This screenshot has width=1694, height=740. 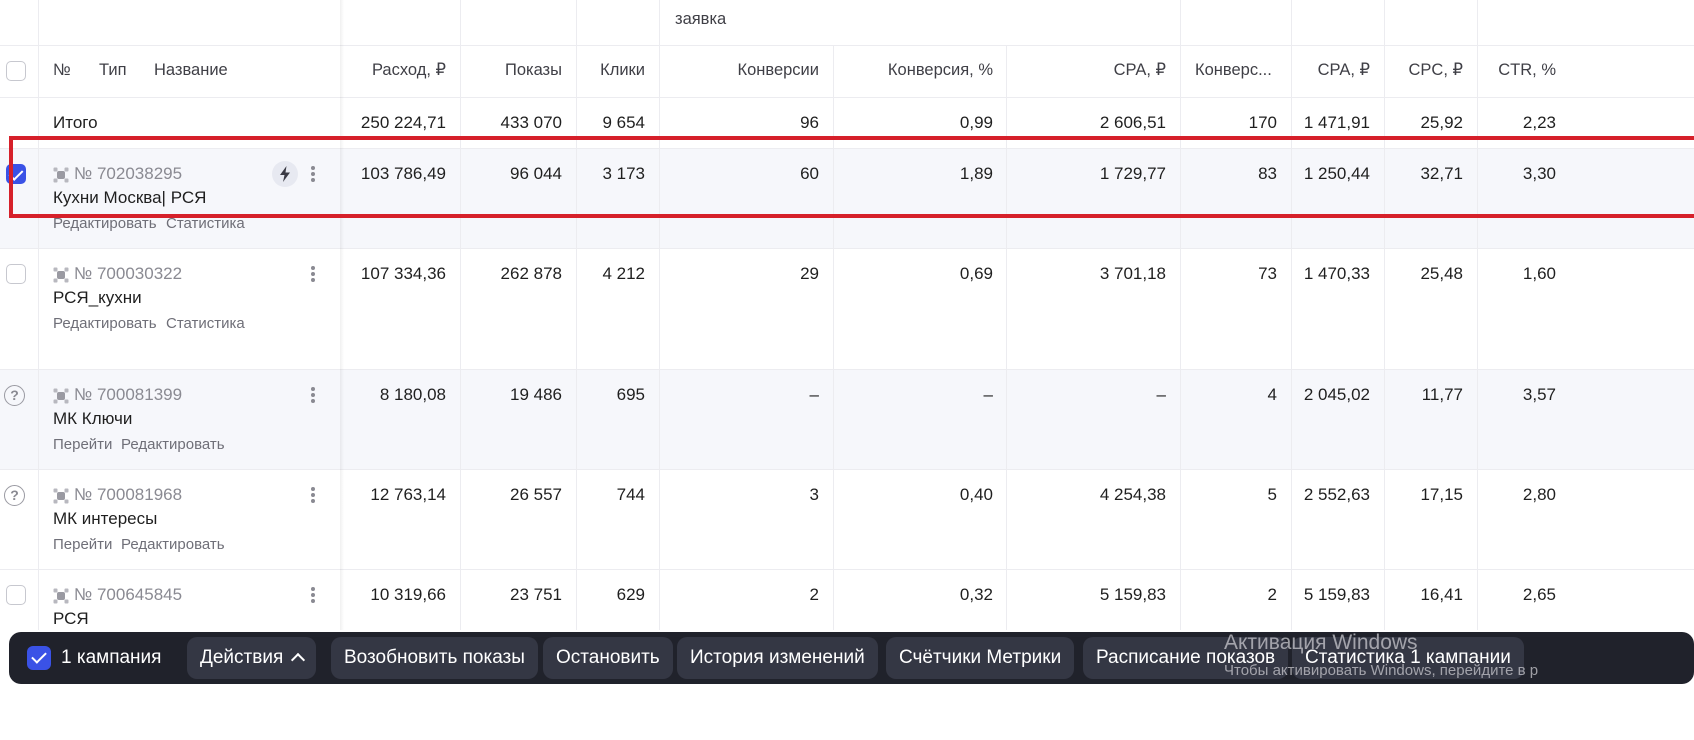 What do you see at coordinates (976, 494) in the screenshot?
I see `campaign-conversion-rate: 0,40` at bounding box center [976, 494].